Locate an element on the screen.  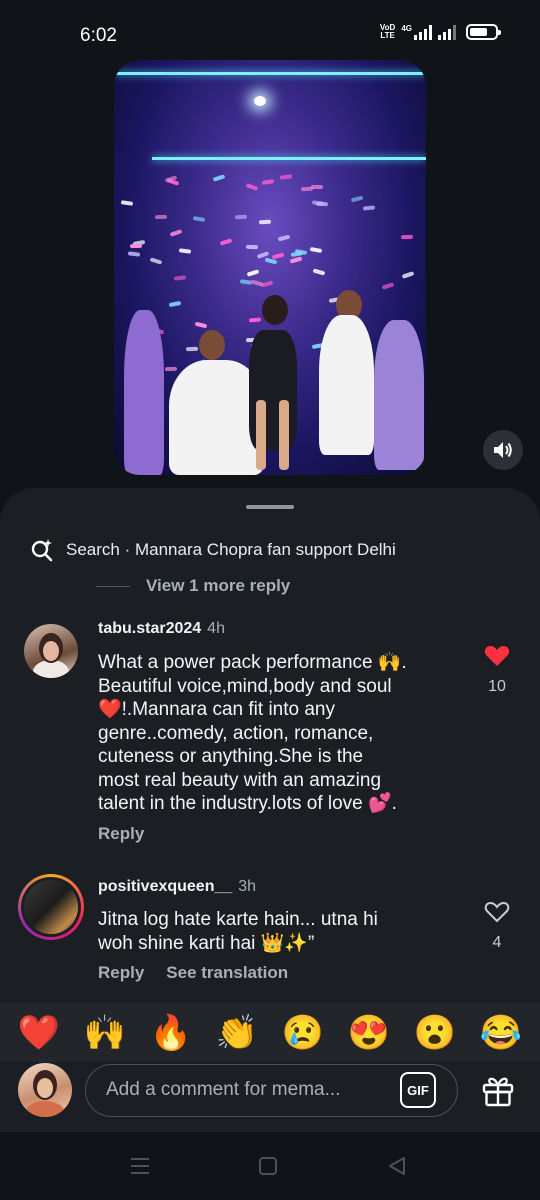
status-indicators: VoD LTE 4G is located at coordinates (440, 31).